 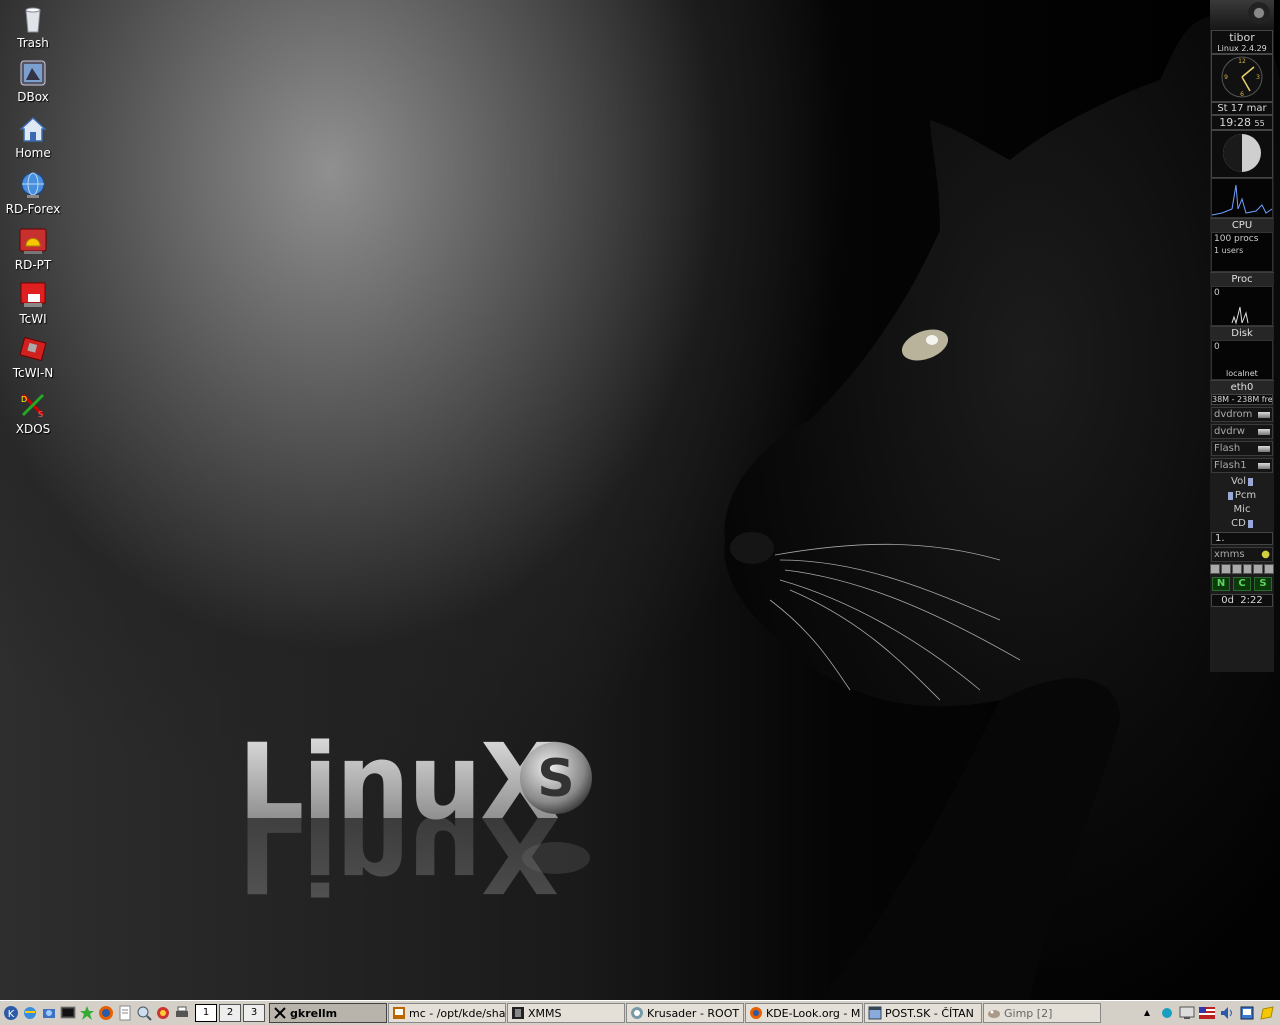 I want to click on xmms-status-icon: ●, so click(x=1265, y=554).